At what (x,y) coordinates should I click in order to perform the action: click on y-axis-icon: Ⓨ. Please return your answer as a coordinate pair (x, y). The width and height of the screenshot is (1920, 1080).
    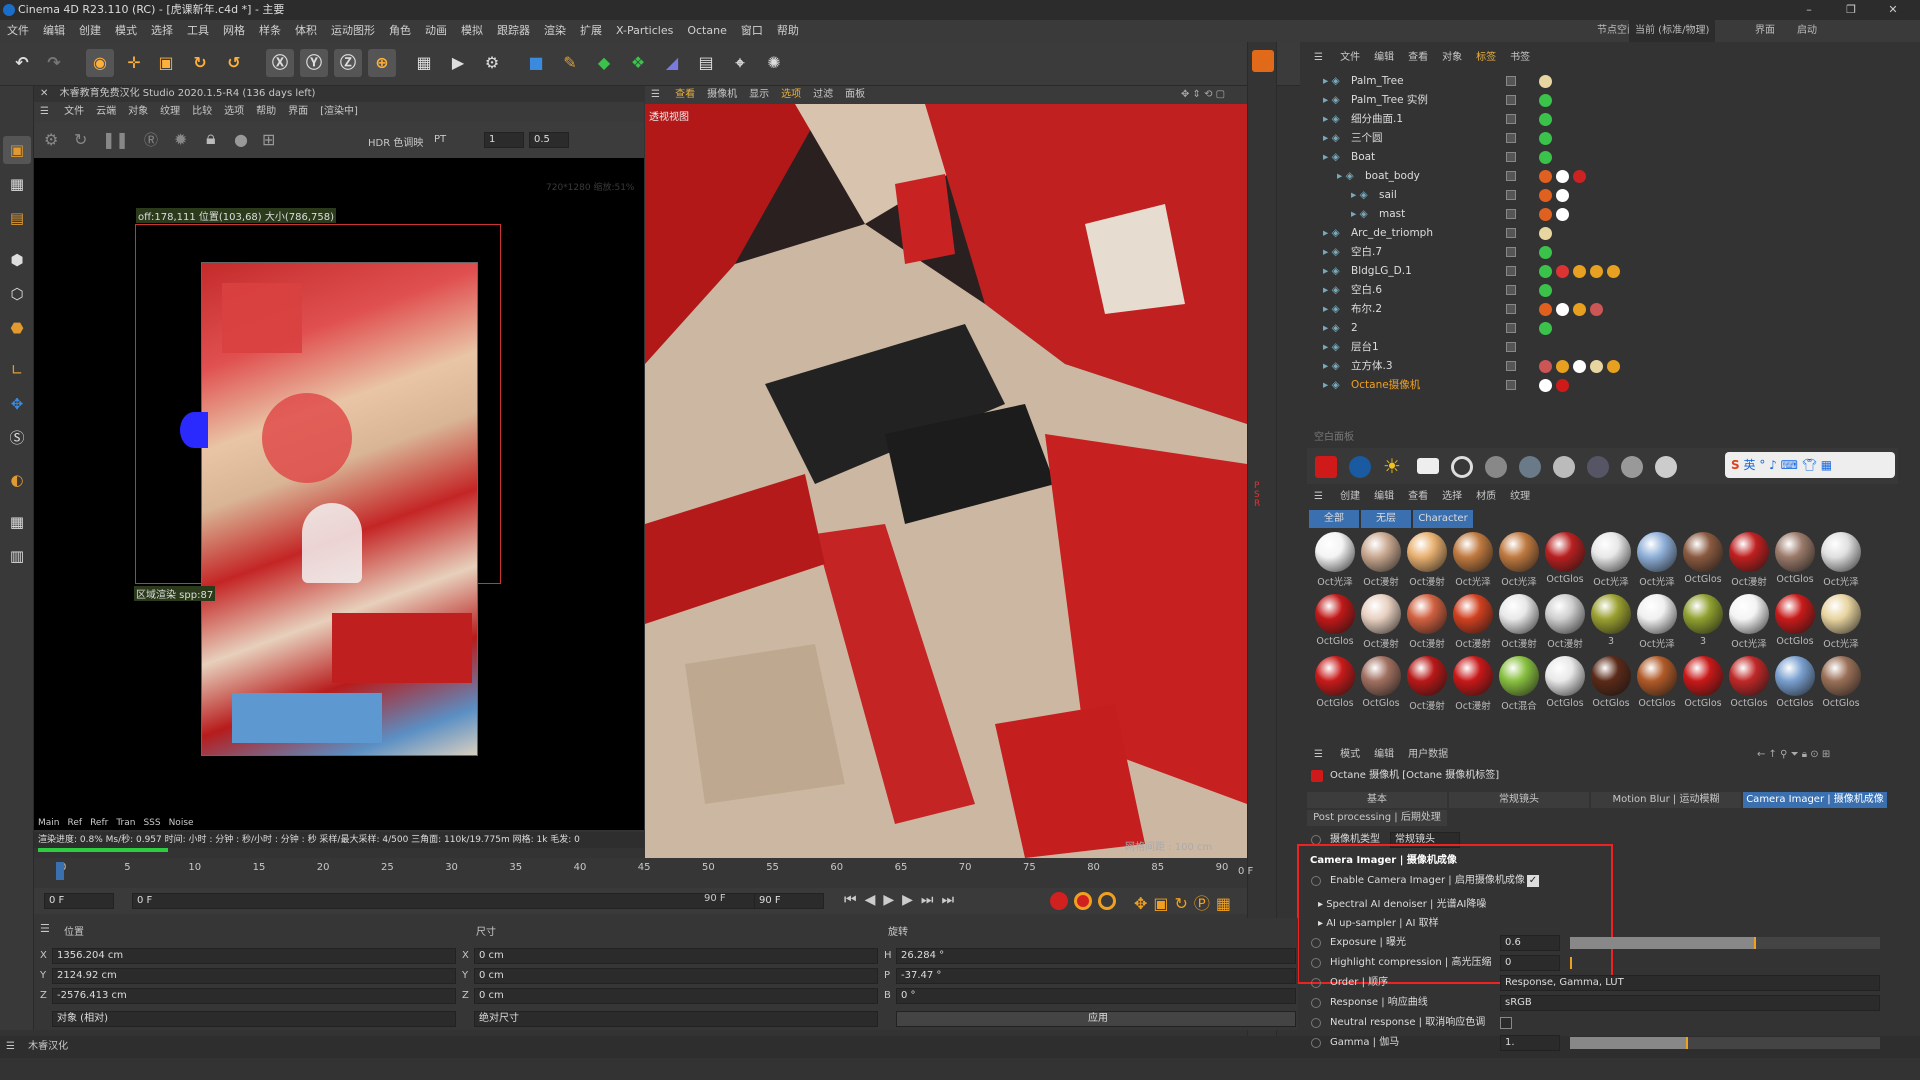
    Looking at the image, I should click on (314, 63).